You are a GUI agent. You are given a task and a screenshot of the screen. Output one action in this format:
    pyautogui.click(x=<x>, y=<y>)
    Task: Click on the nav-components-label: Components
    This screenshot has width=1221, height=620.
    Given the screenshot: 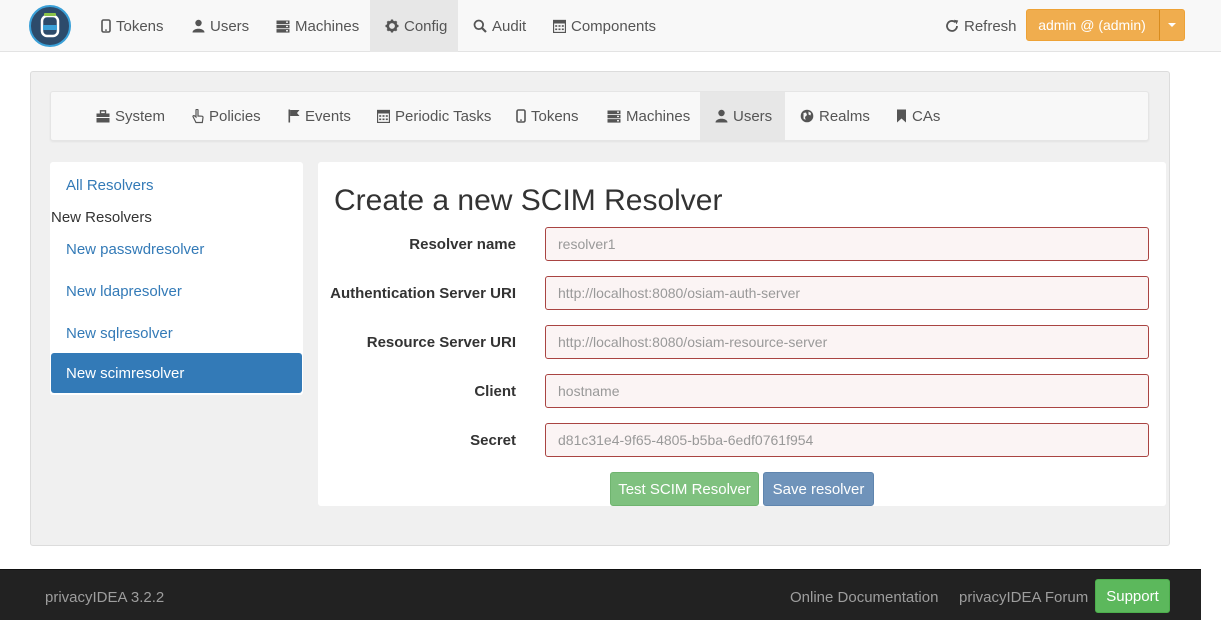 What is the action you would take?
    pyautogui.click(x=614, y=26)
    